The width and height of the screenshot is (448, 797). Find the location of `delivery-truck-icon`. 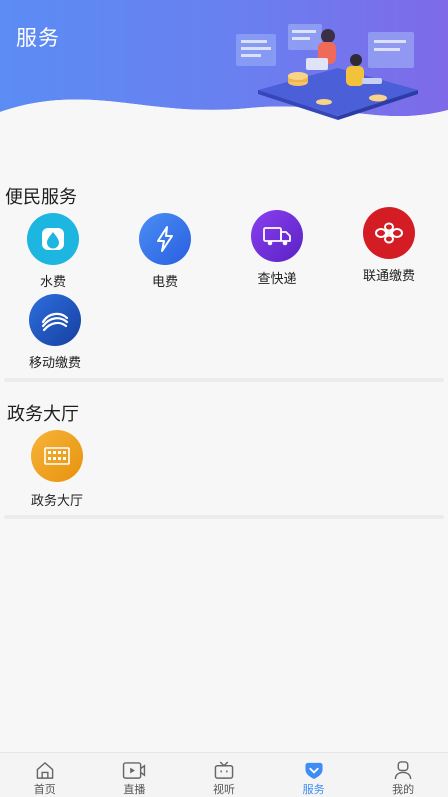

delivery-truck-icon is located at coordinates (277, 236).